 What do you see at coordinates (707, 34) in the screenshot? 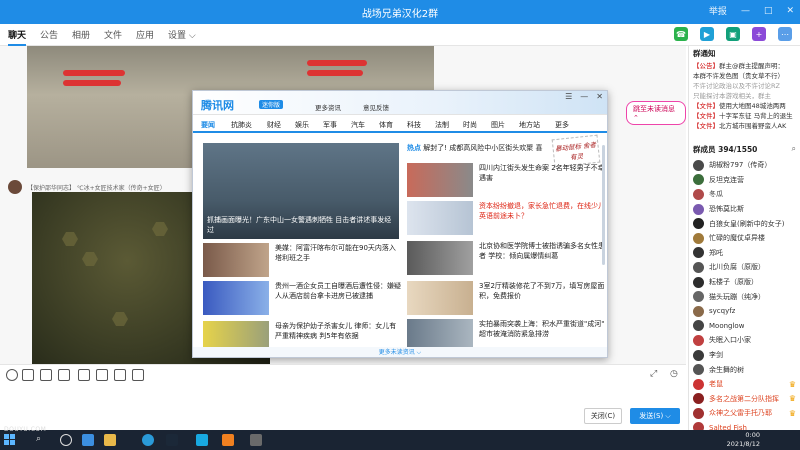
I see `video-call-icon: ▶` at bounding box center [707, 34].